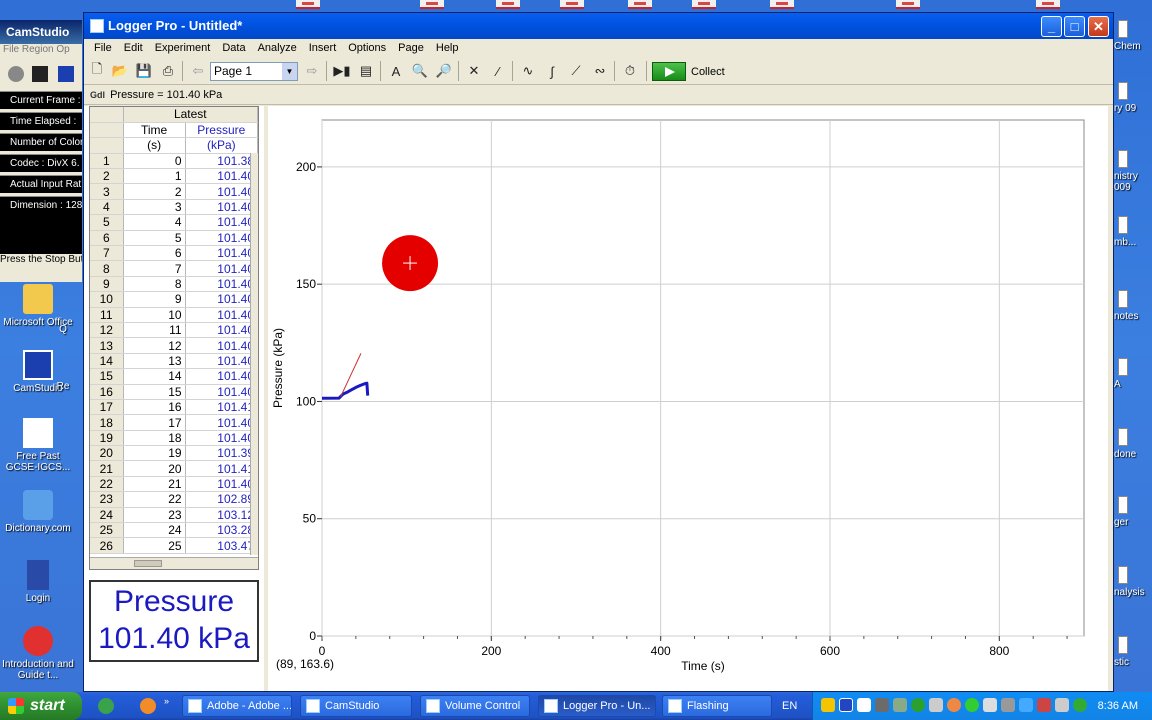  What do you see at coordinates (174, 438) in the screenshot?
I see `table-row: 19 18 101.40` at bounding box center [174, 438].